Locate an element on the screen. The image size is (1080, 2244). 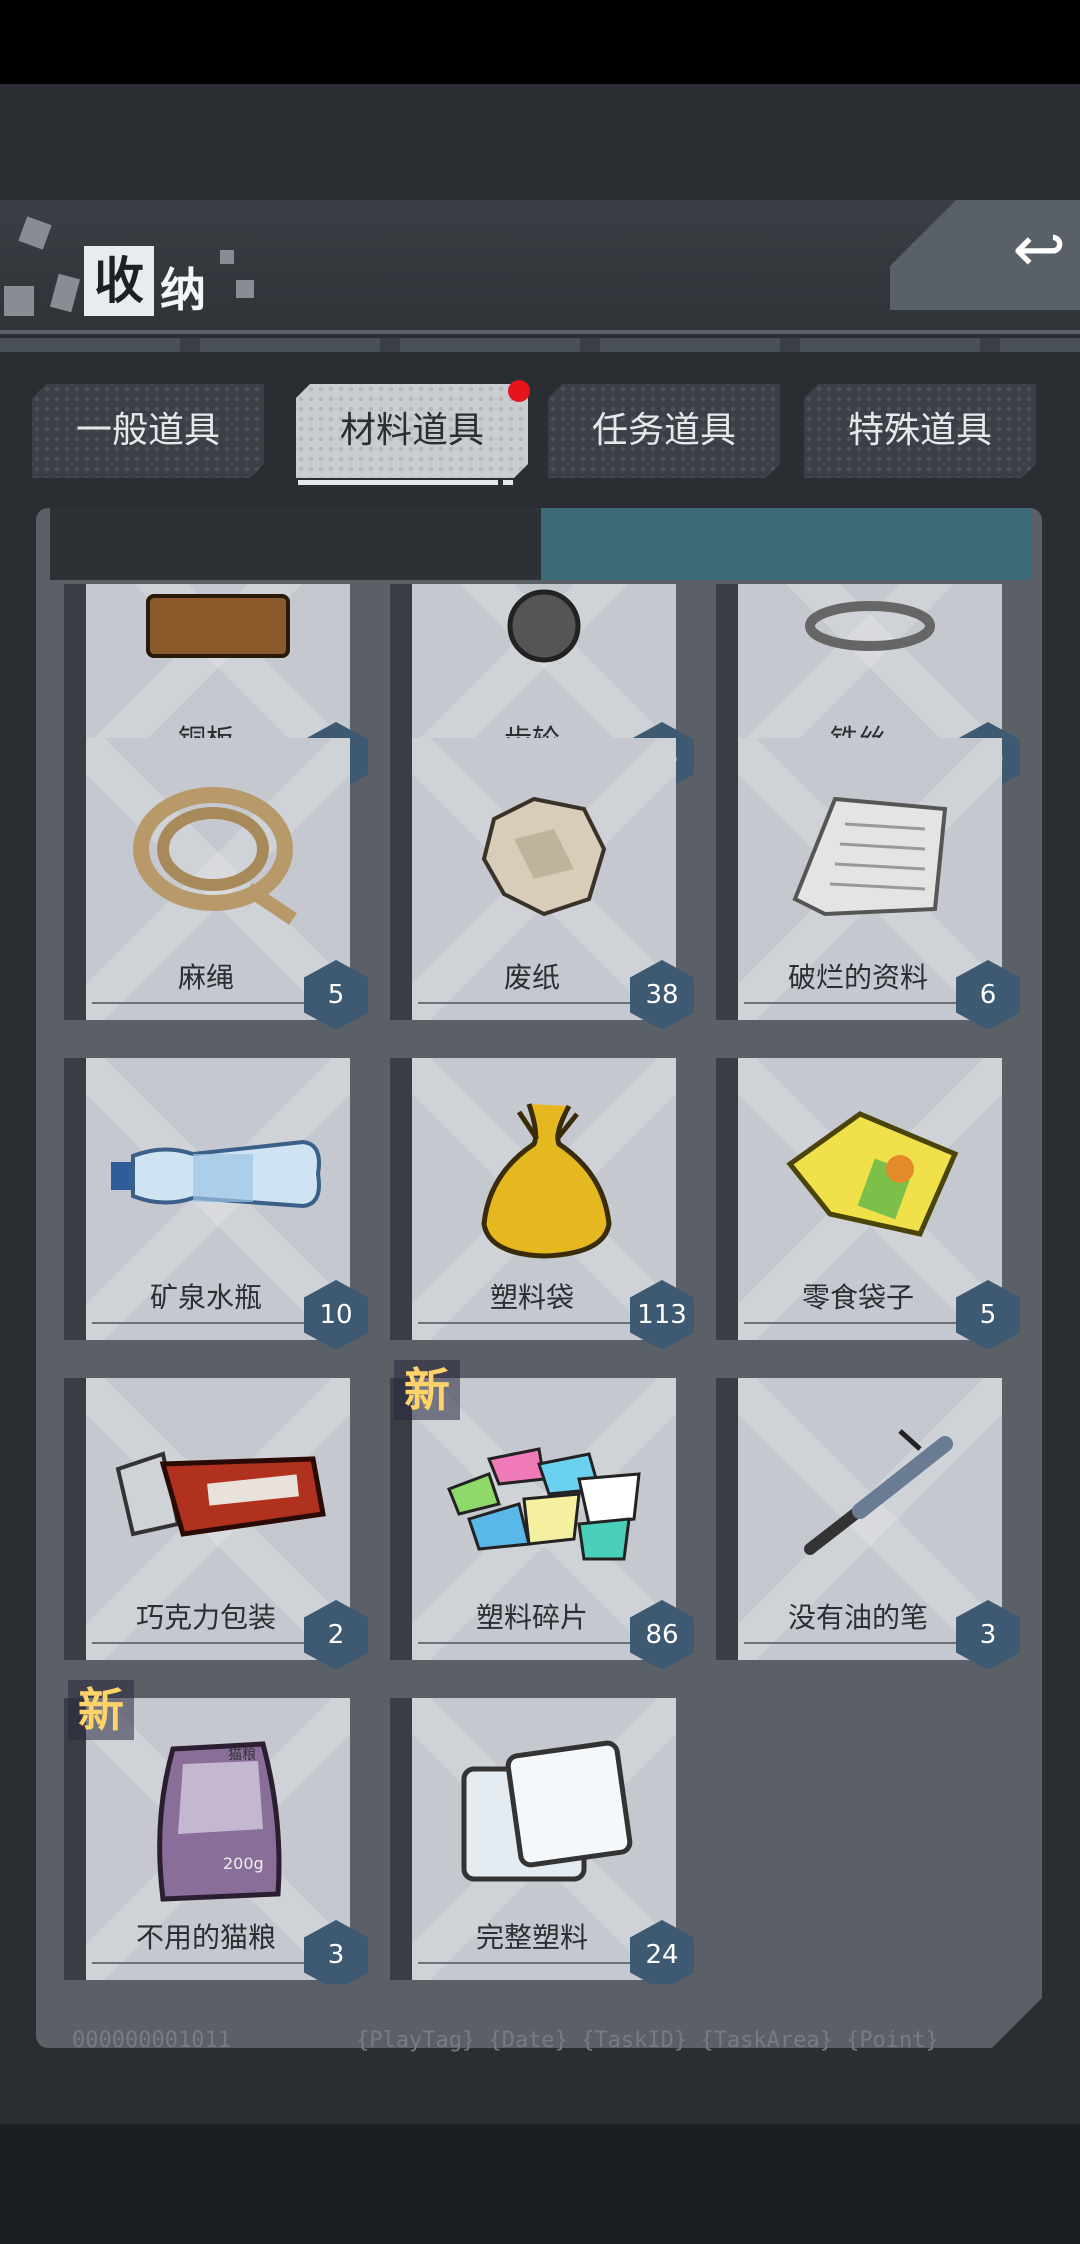
snack-bag-icon is located at coordinates (870, 1174).